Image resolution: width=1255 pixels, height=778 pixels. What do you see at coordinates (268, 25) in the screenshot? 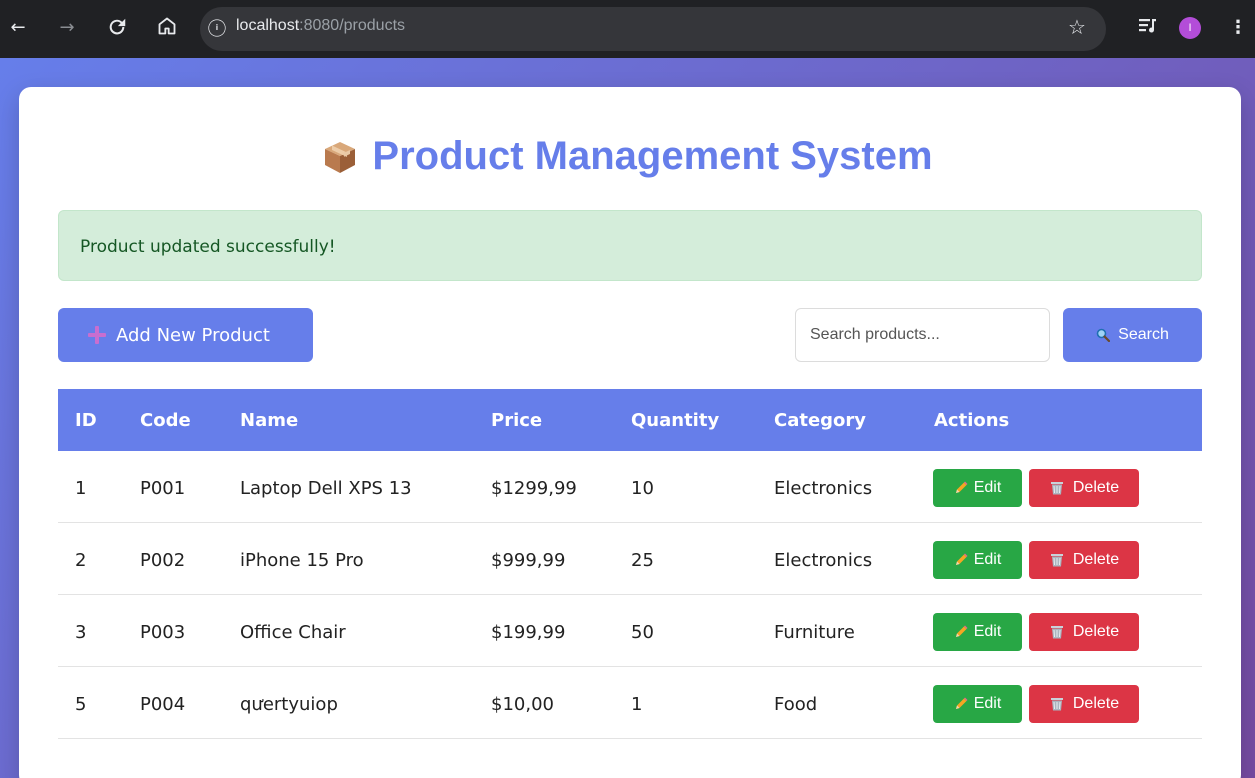
I see `url-host: localhost` at bounding box center [268, 25].